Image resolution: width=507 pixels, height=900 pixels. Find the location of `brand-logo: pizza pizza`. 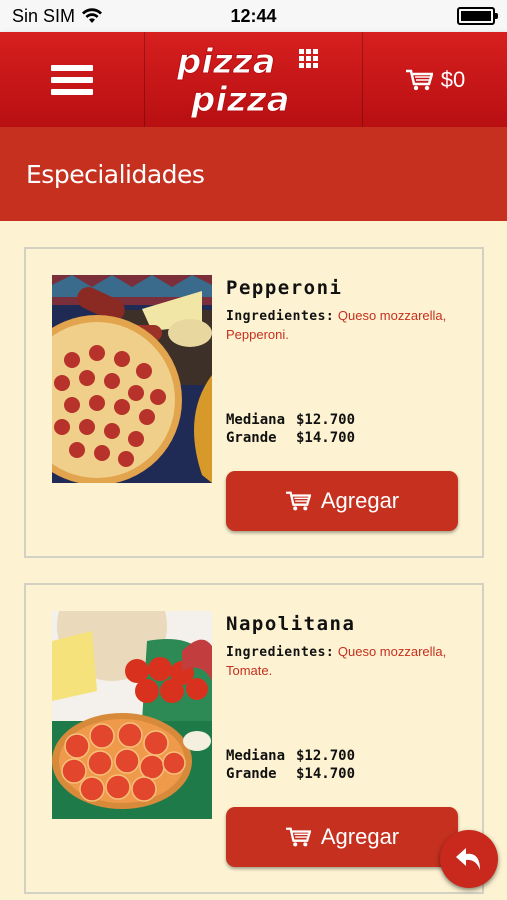

brand-logo: pizza pizza is located at coordinates (254, 79).